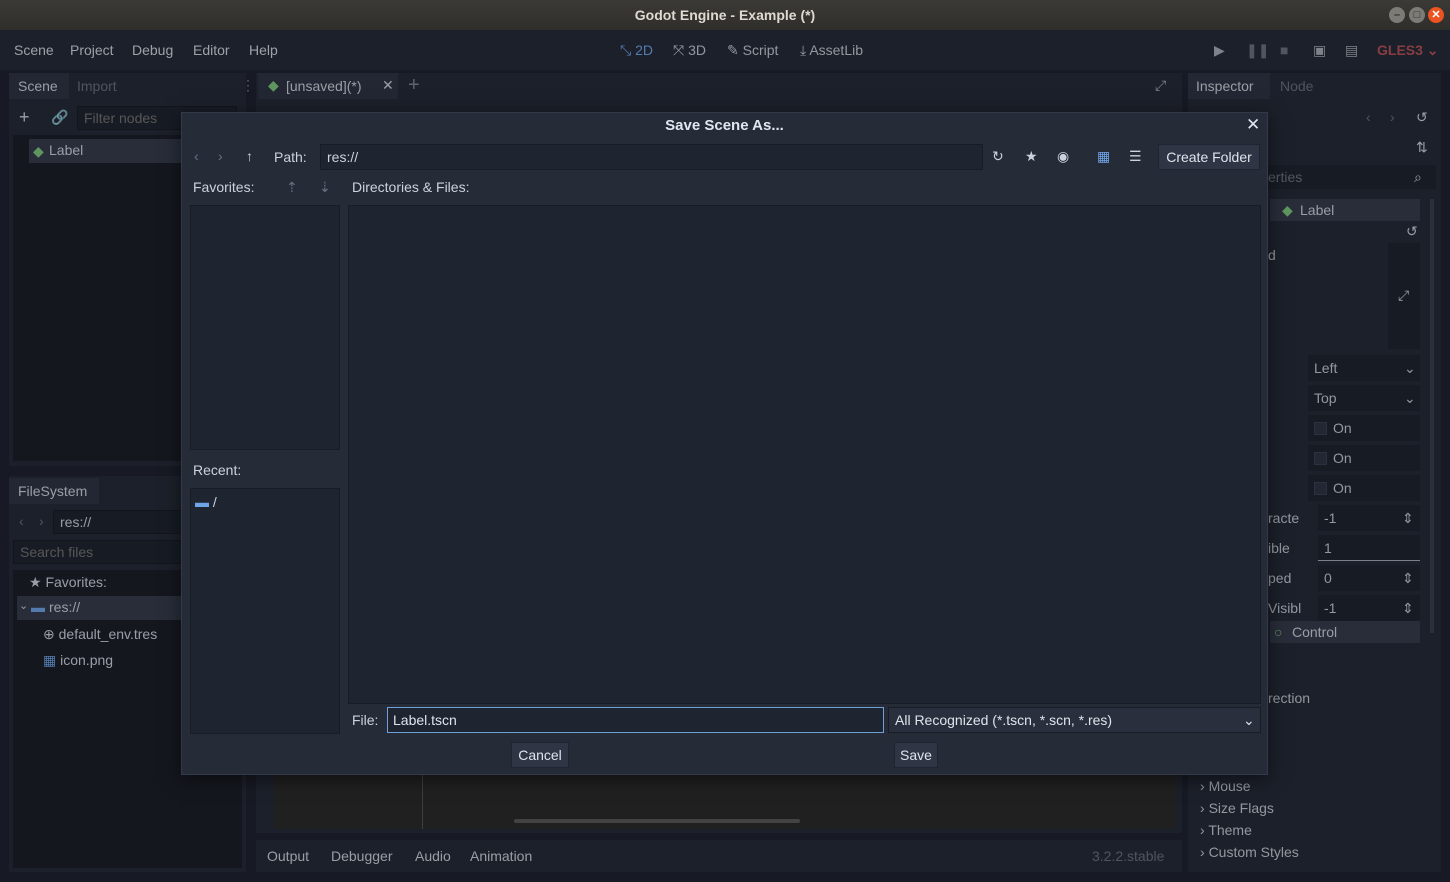 The image size is (1450, 882). I want to click on favorites-label: Favorites:, so click(224, 187).